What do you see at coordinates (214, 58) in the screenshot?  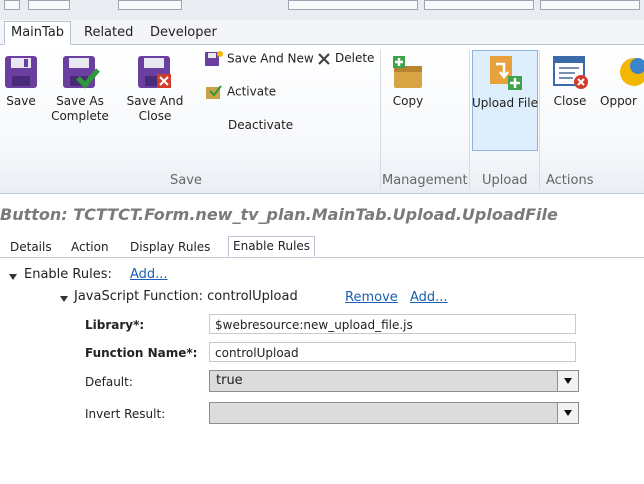 I see `floppy-new-icon` at bounding box center [214, 58].